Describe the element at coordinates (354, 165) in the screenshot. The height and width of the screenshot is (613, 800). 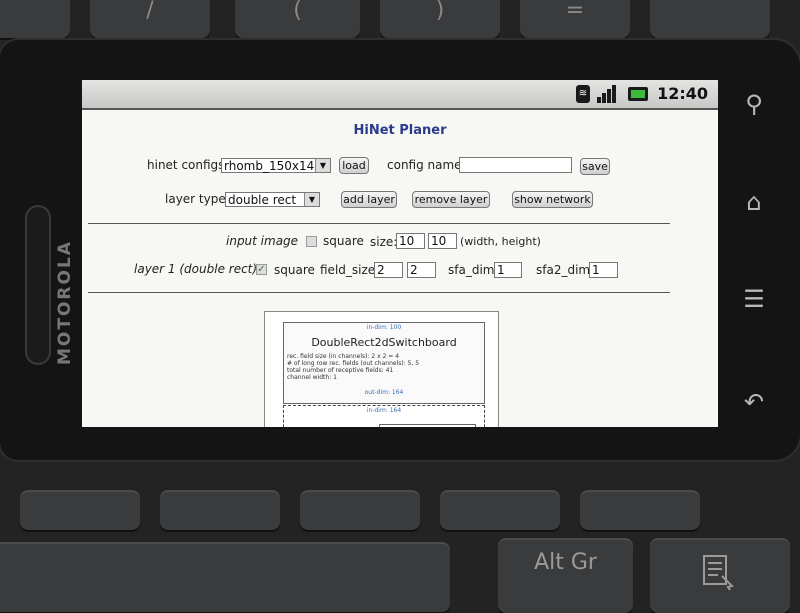
I see `load-button: load` at that location.